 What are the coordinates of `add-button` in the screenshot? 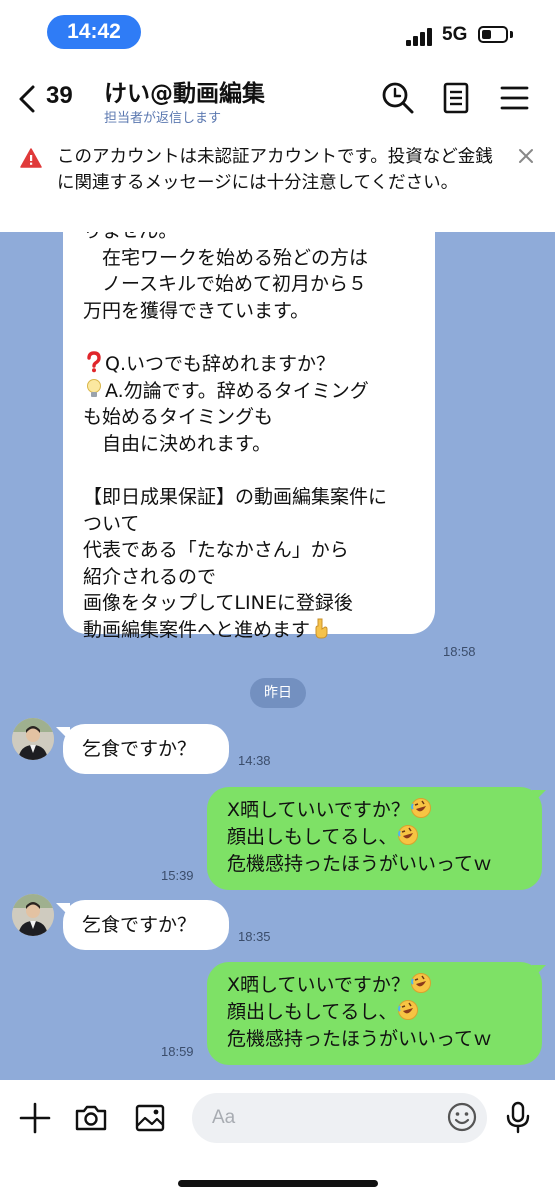 It's located at (35, 1118).